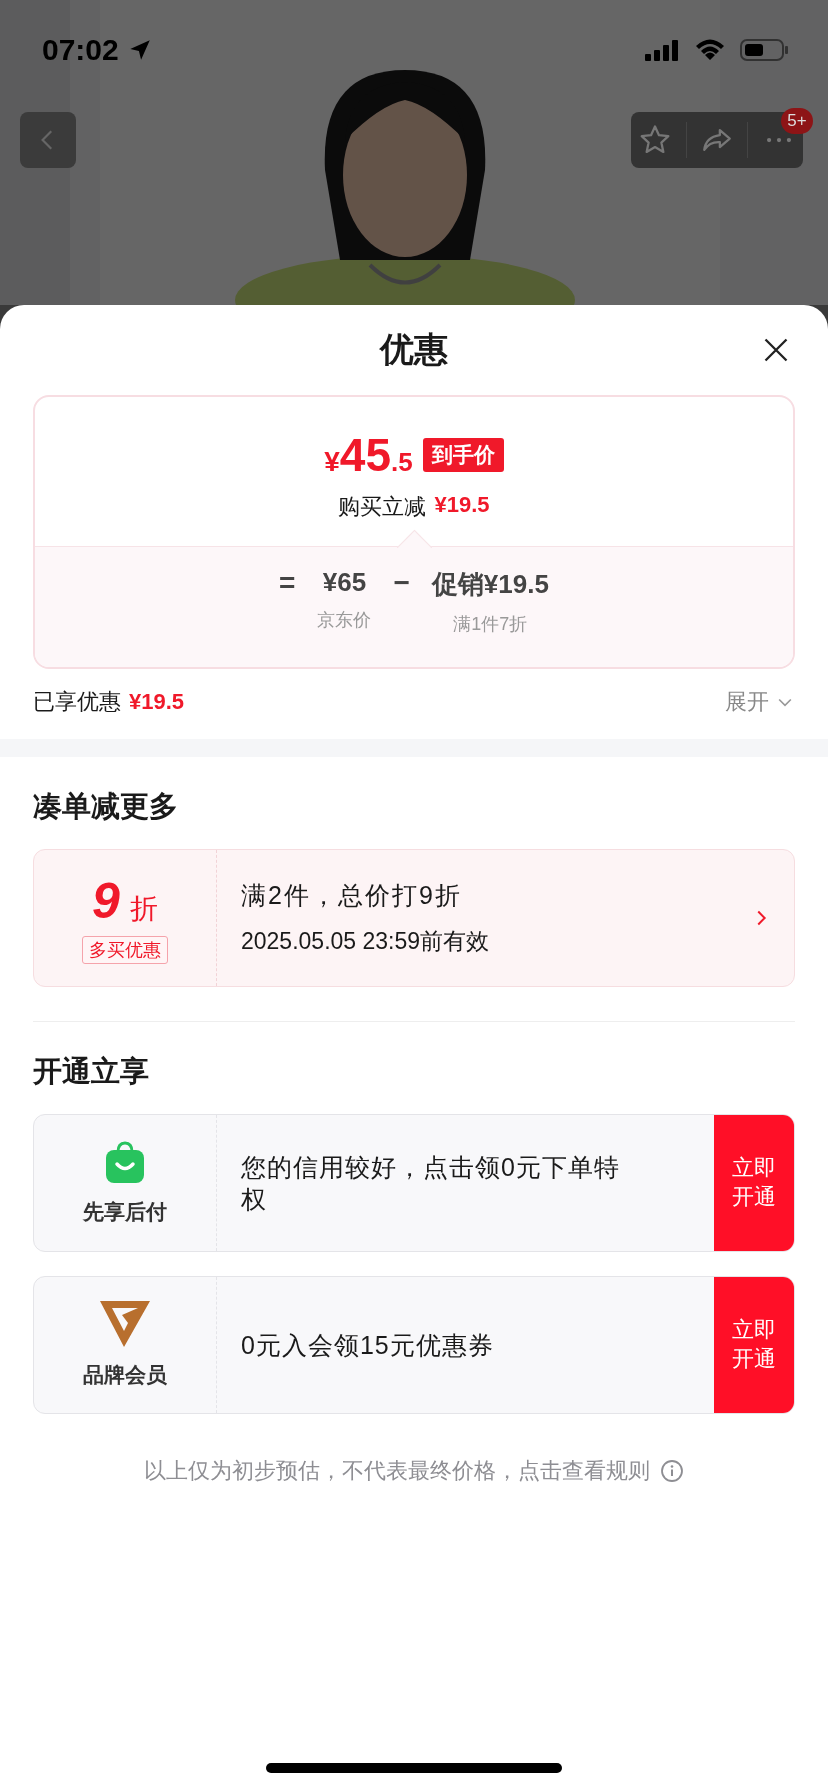 This screenshot has width=828, height=1792. What do you see at coordinates (352, 895) in the screenshot?
I see `coupon-rule: 满2件，总价打9折` at bounding box center [352, 895].